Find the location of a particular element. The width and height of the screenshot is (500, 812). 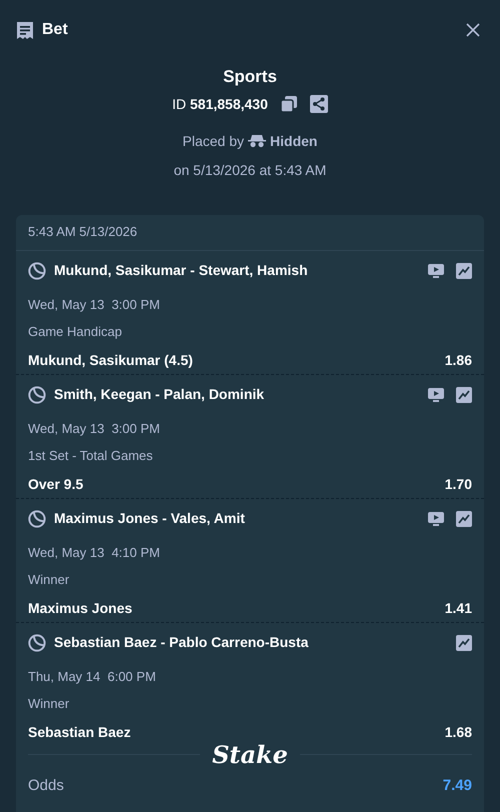

event-title: Smith, Keegan - Palan, Dominik is located at coordinates (159, 394).